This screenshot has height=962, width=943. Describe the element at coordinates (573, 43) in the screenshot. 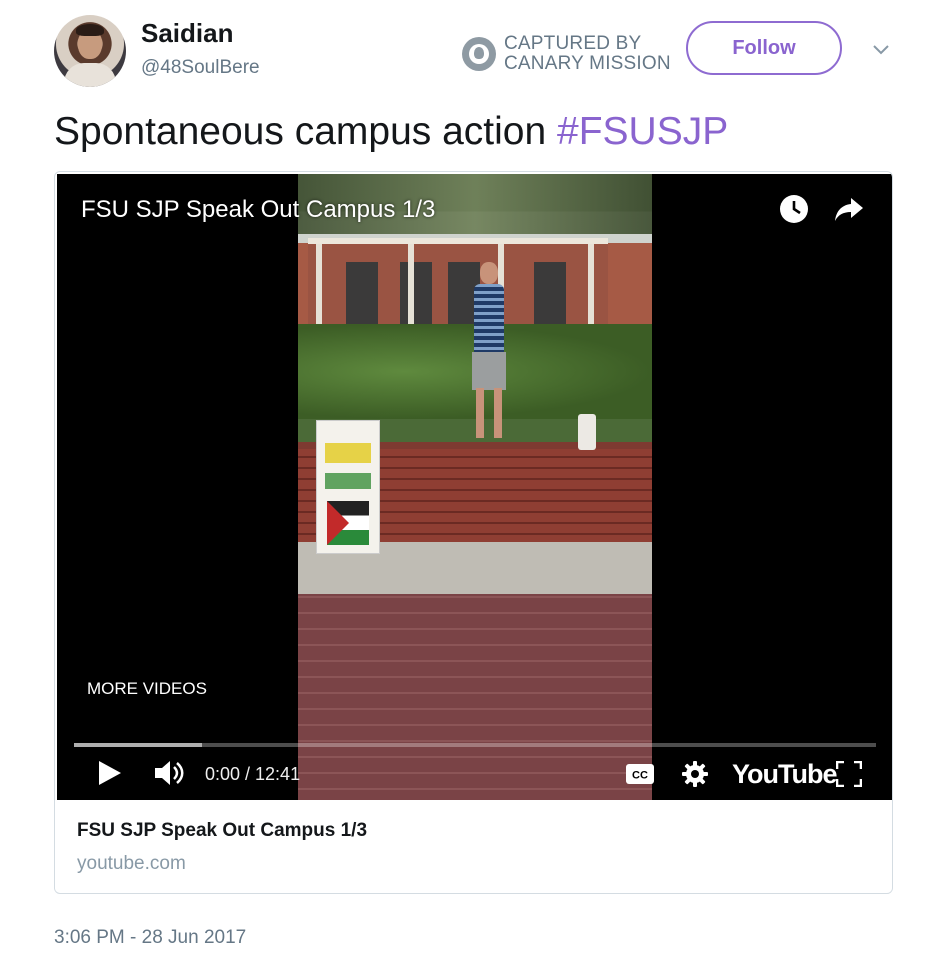

I see `captured-badge-line1: CAPTURED BY` at that location.